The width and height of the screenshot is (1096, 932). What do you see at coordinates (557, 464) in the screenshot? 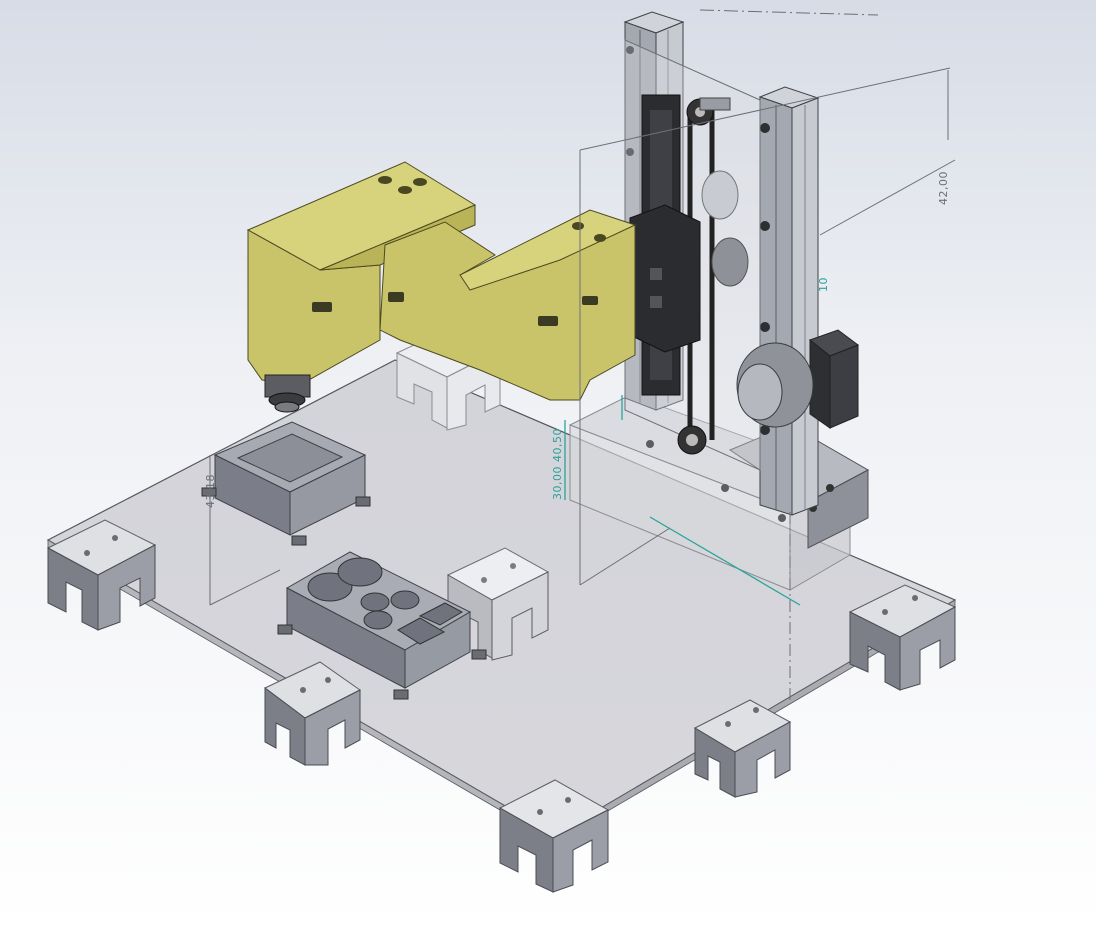
I see `dimension-label-d3: 30,00 40,50` at bounding box center [557, 464].